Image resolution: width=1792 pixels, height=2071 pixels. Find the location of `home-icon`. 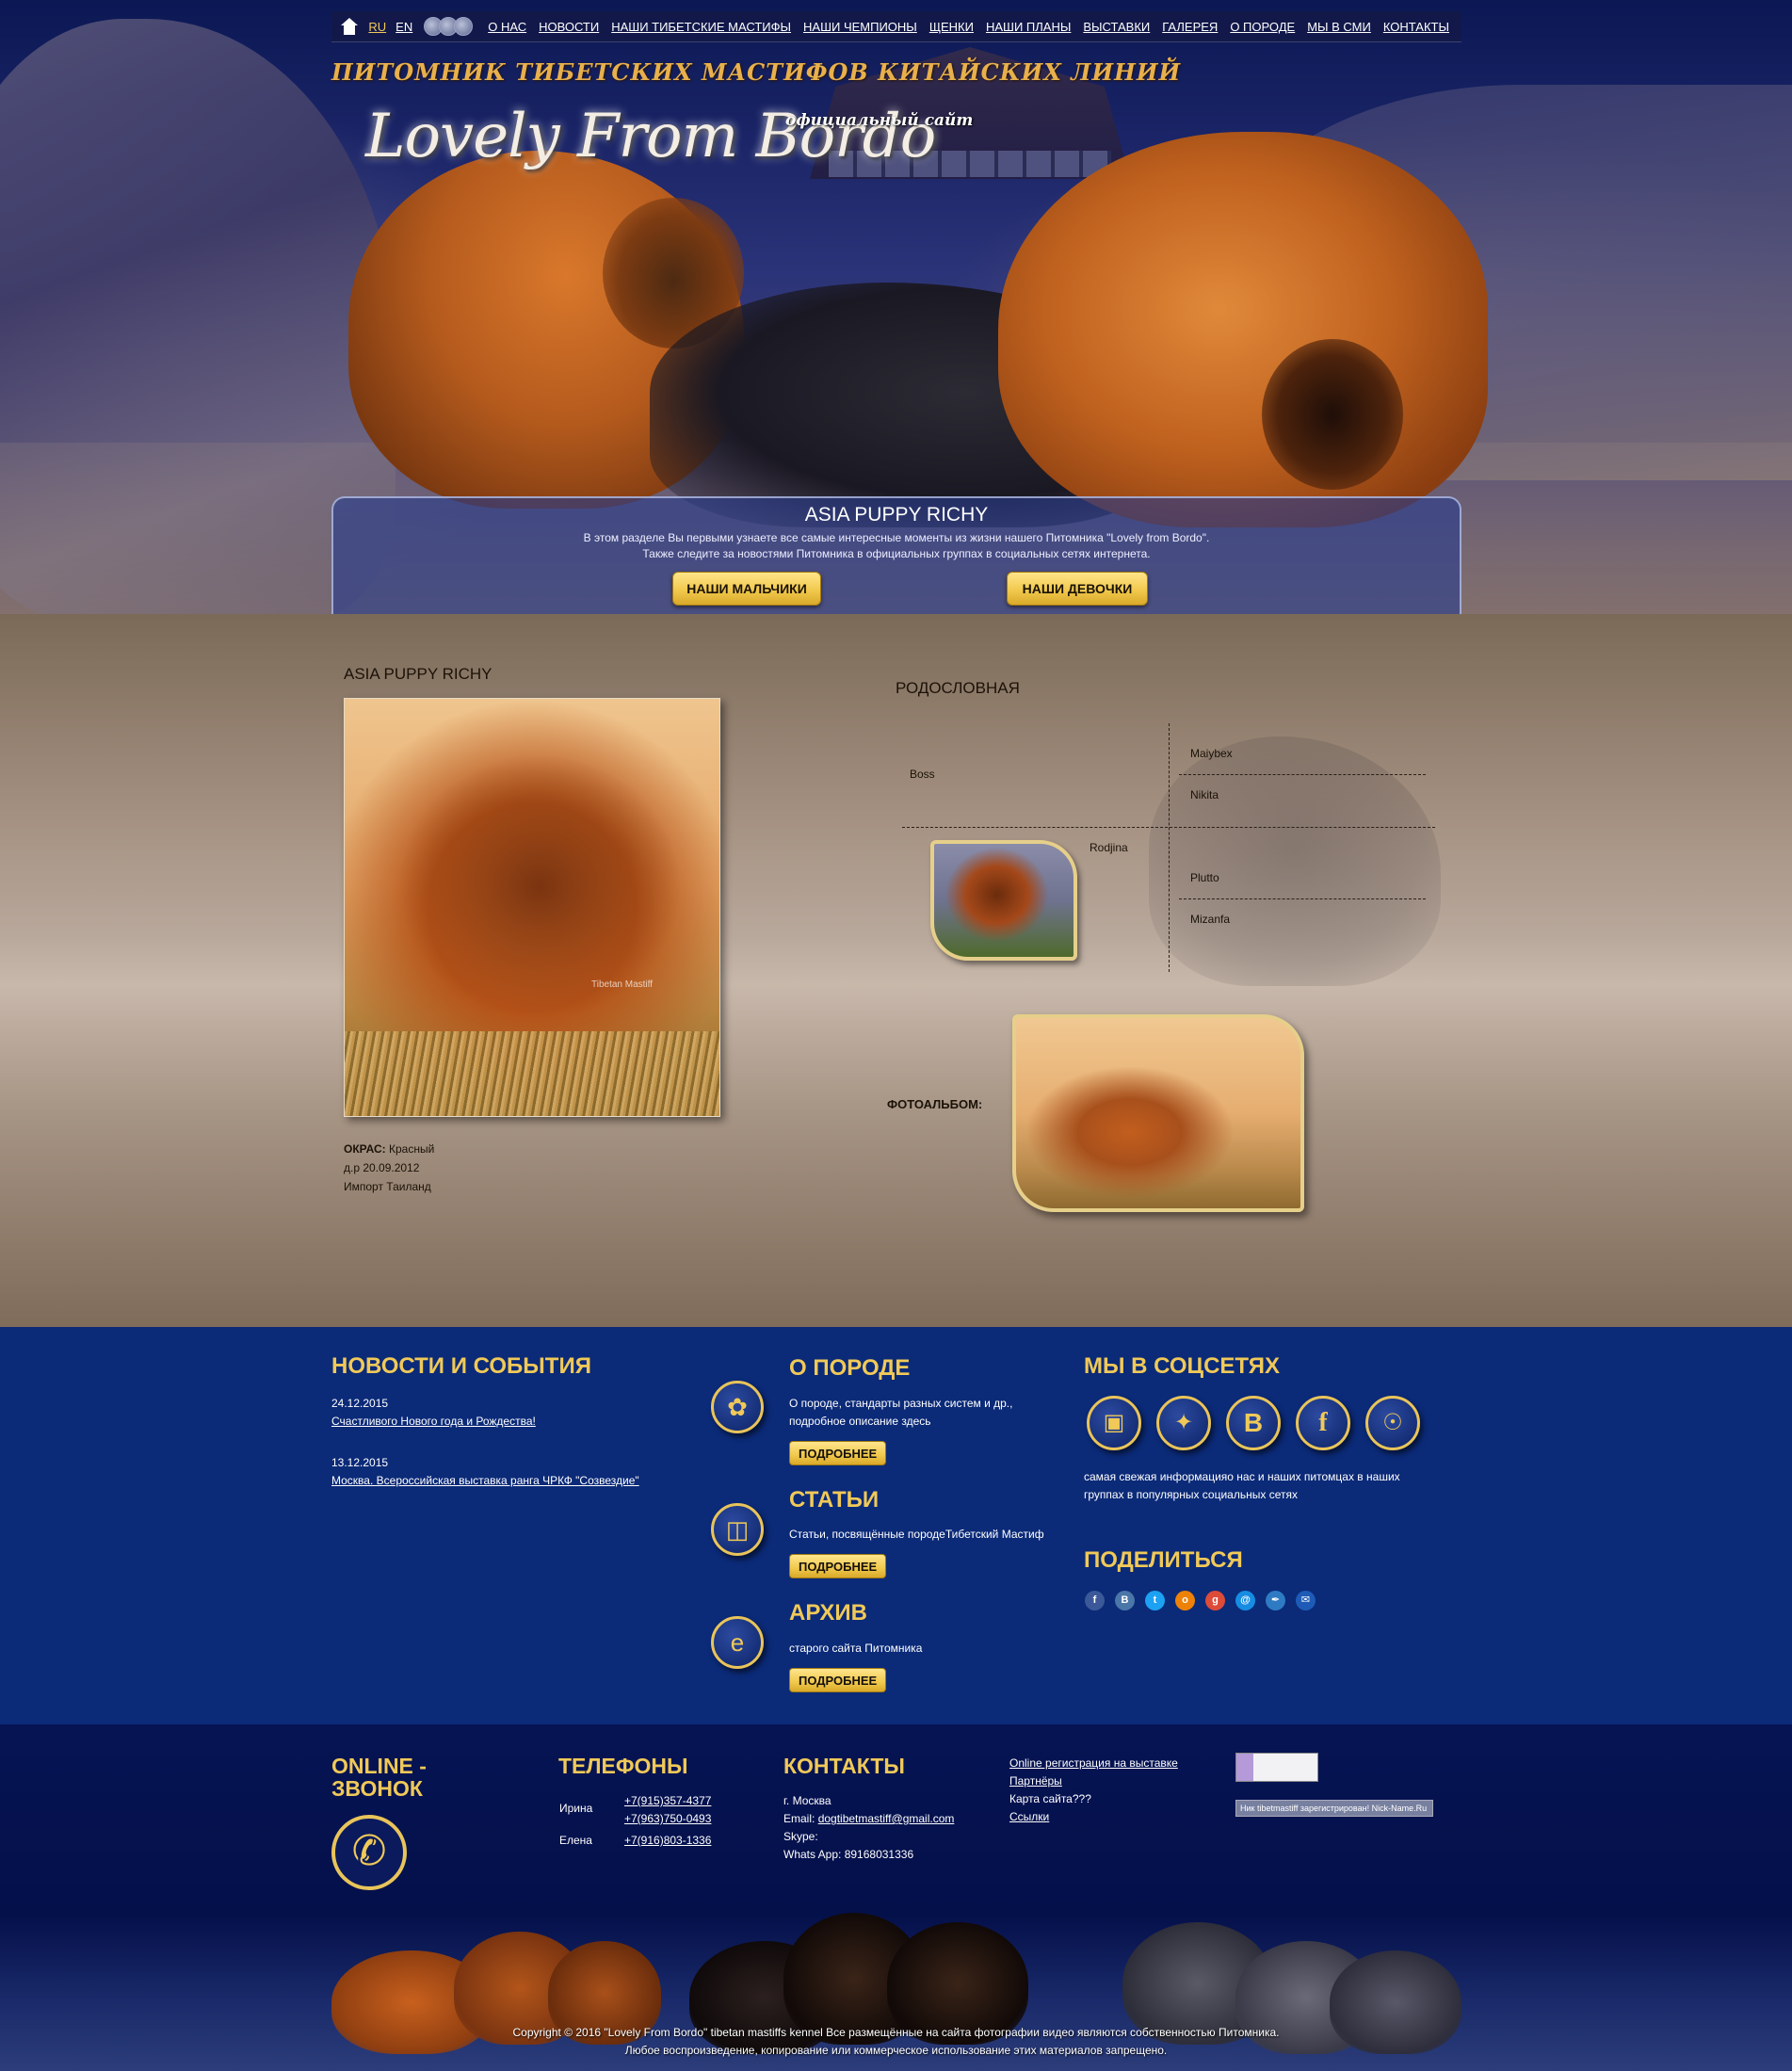

home-icon is located at coordinates (350, 26).